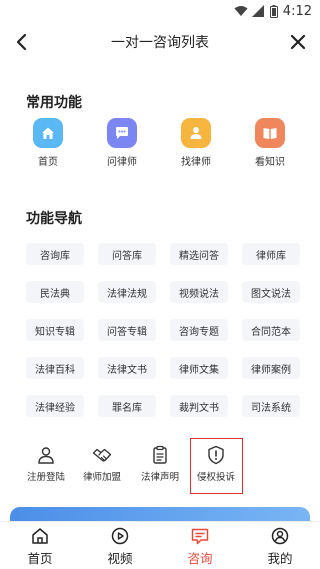 This screenshot has height=569, width=320. What do you see at coordinates (199, 368) in the screenshot?
I see `nav-item: 律师文集` at bounding box center [199, 368].